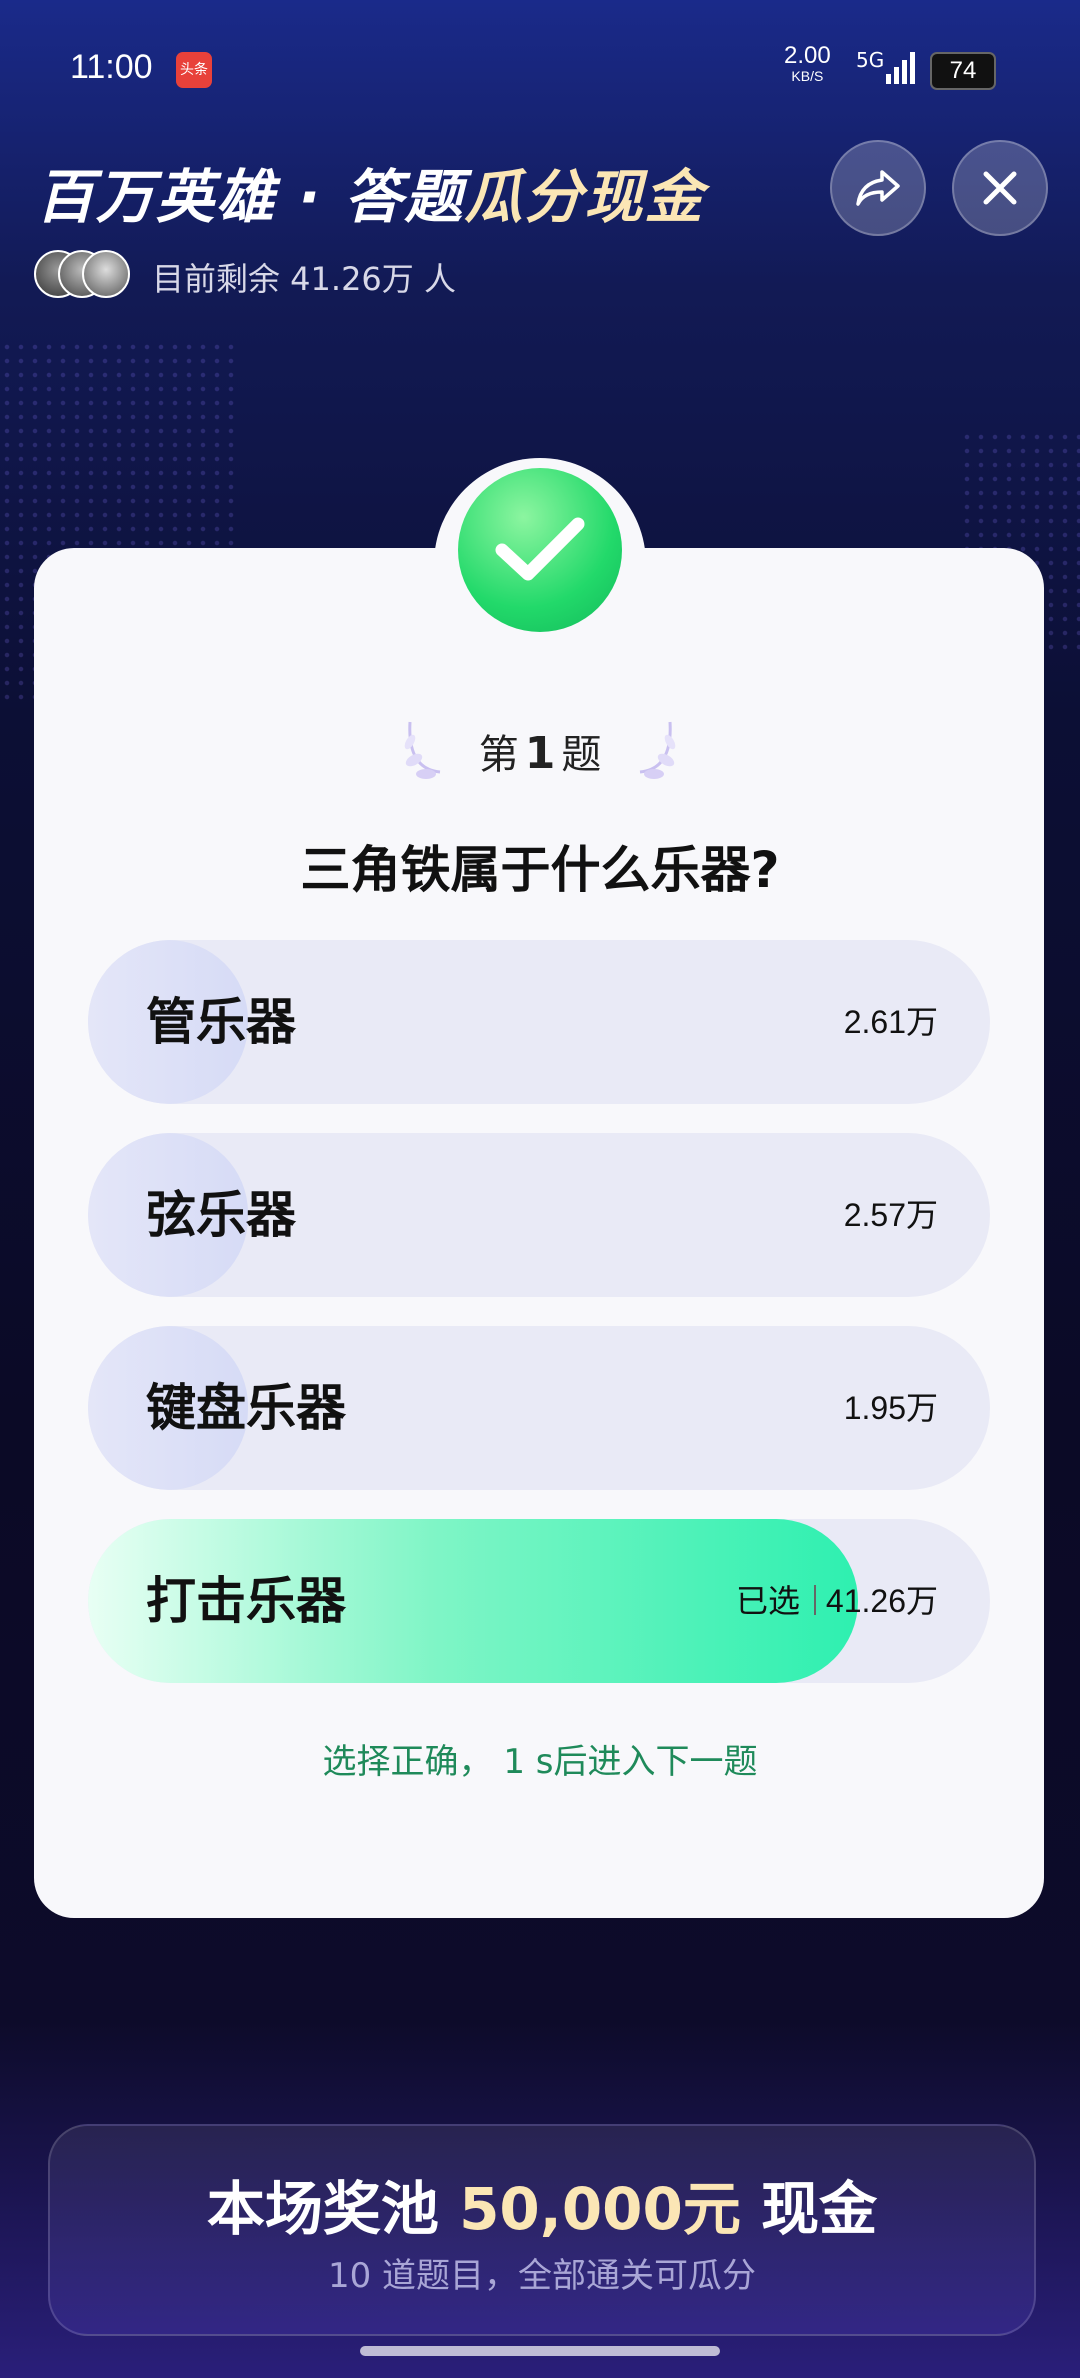 The width and height of the screenshot is (1080, 2378). I want to click on option-2-count: 1.95万, so click(890, 1408).